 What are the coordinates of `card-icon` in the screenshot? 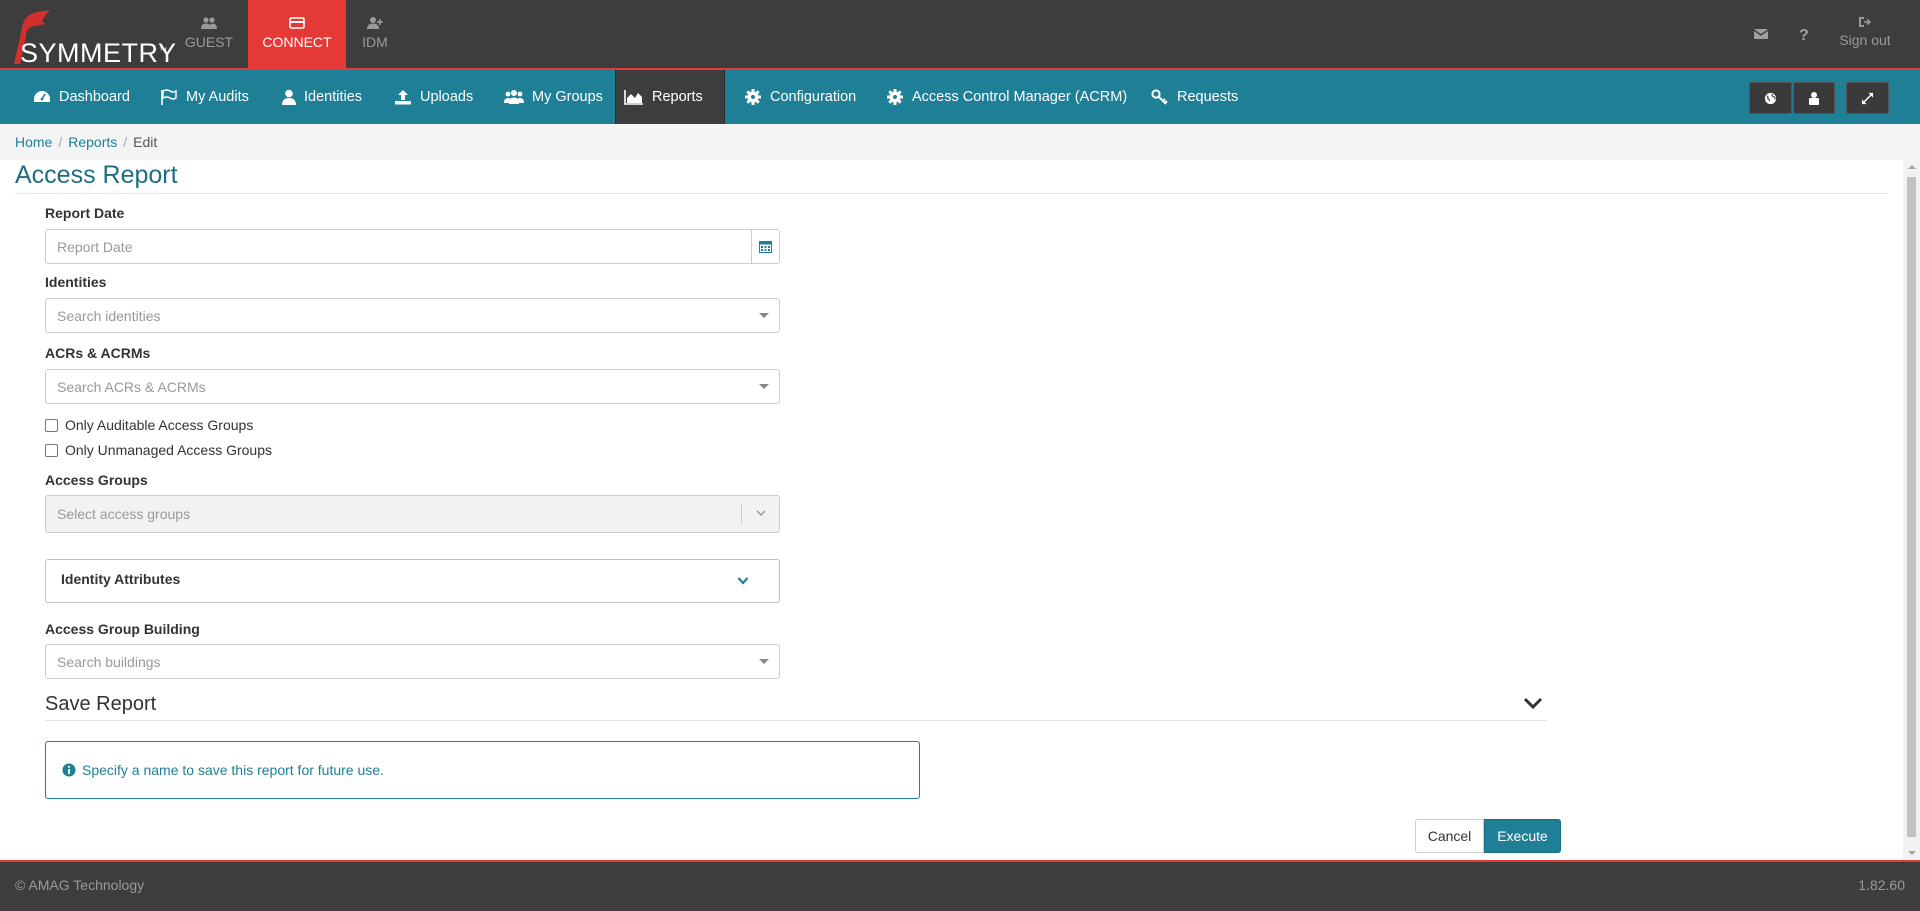 It's located at (297, 23).